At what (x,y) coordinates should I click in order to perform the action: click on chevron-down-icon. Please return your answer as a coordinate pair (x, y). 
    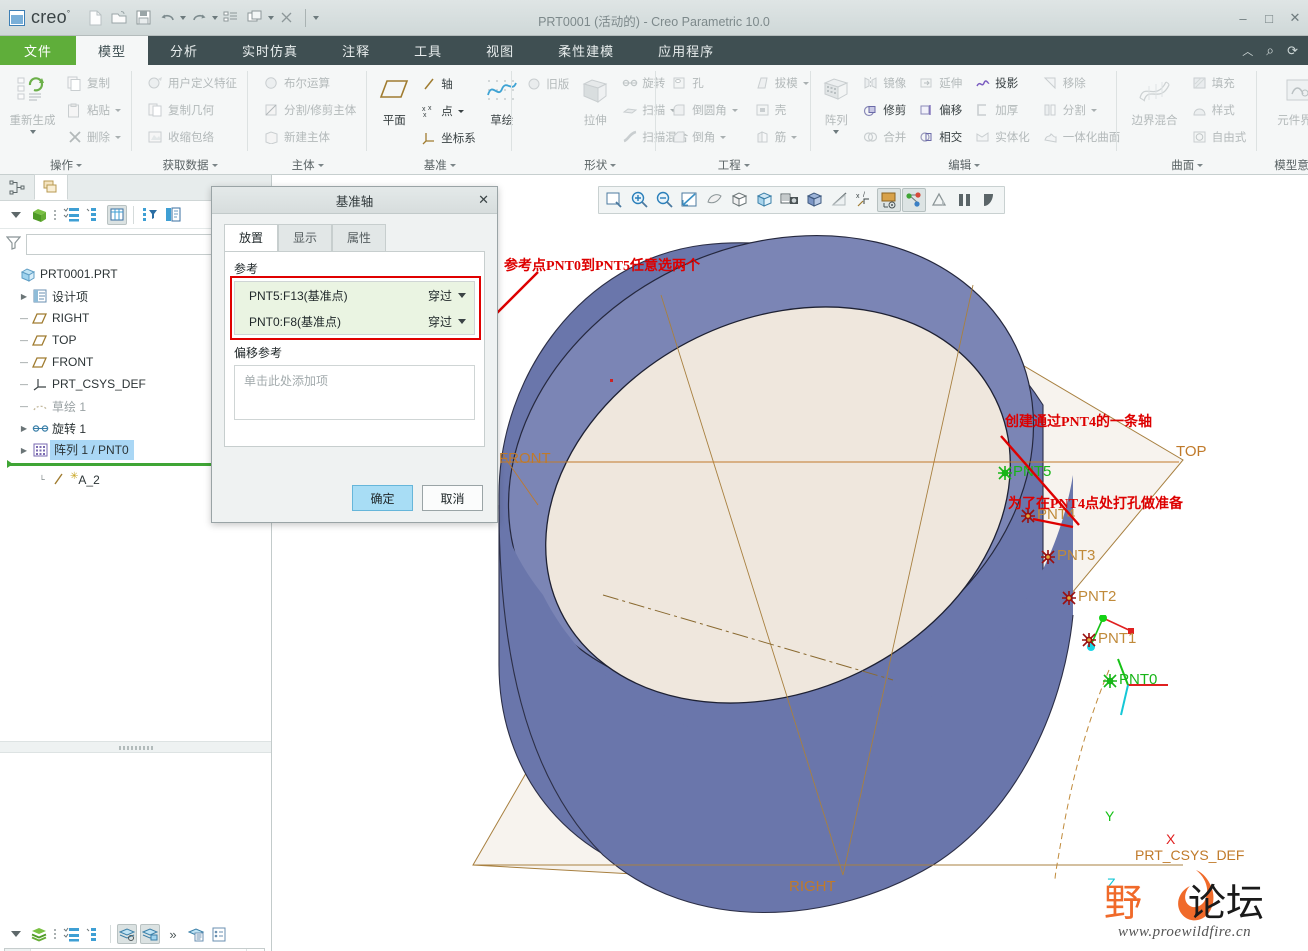
    Looking at the image, I should click on (462, 295).